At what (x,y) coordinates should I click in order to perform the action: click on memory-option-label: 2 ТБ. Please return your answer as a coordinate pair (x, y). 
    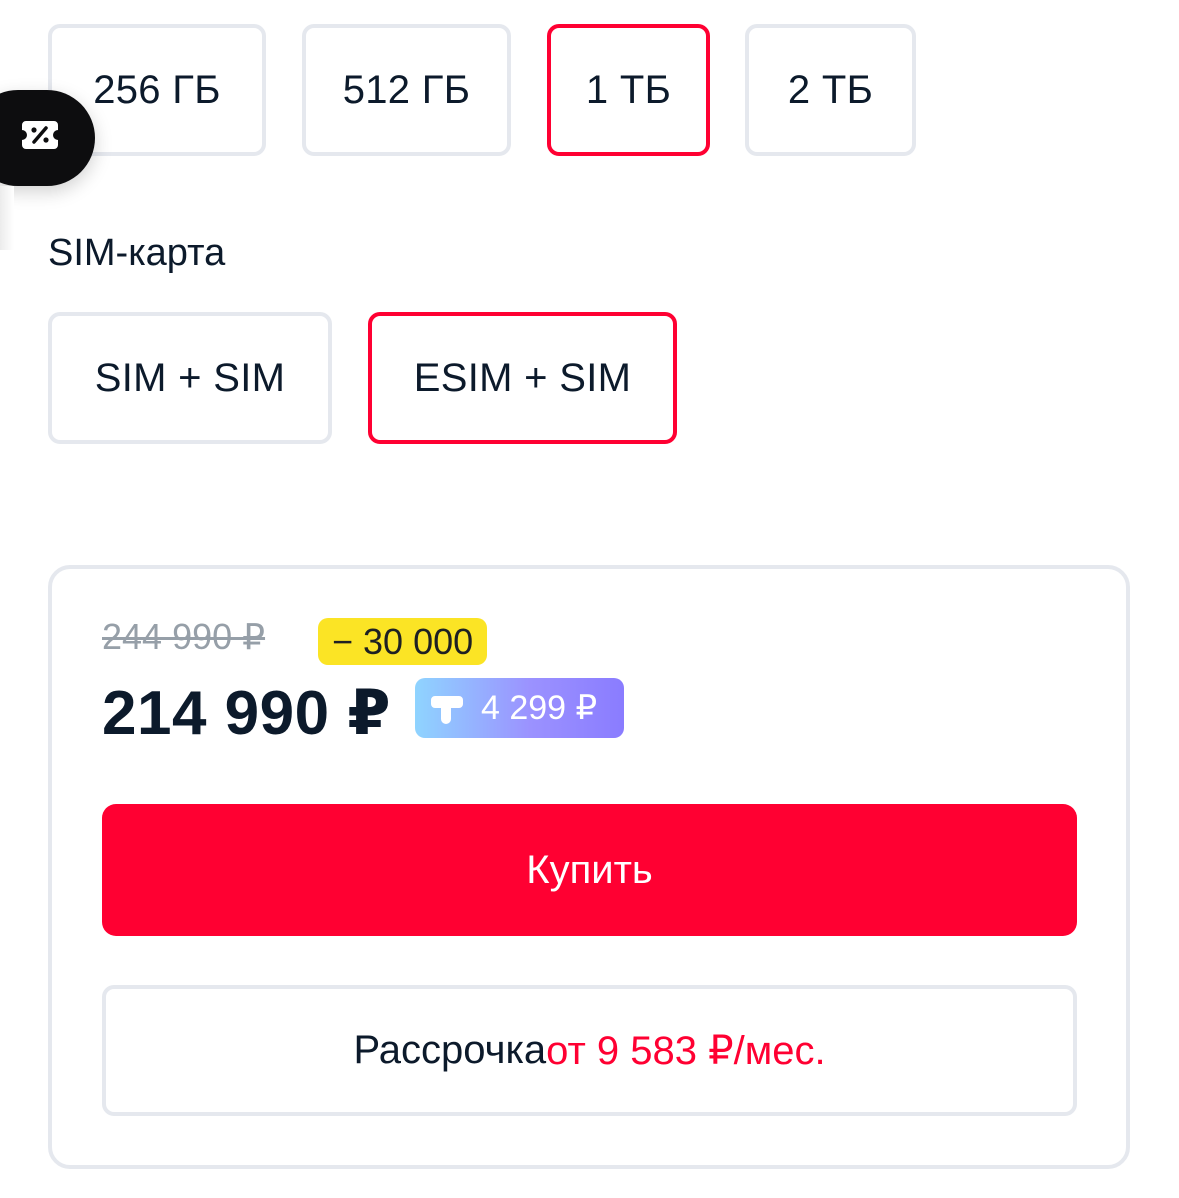
    Looking at the image, I should click on (830, 89).